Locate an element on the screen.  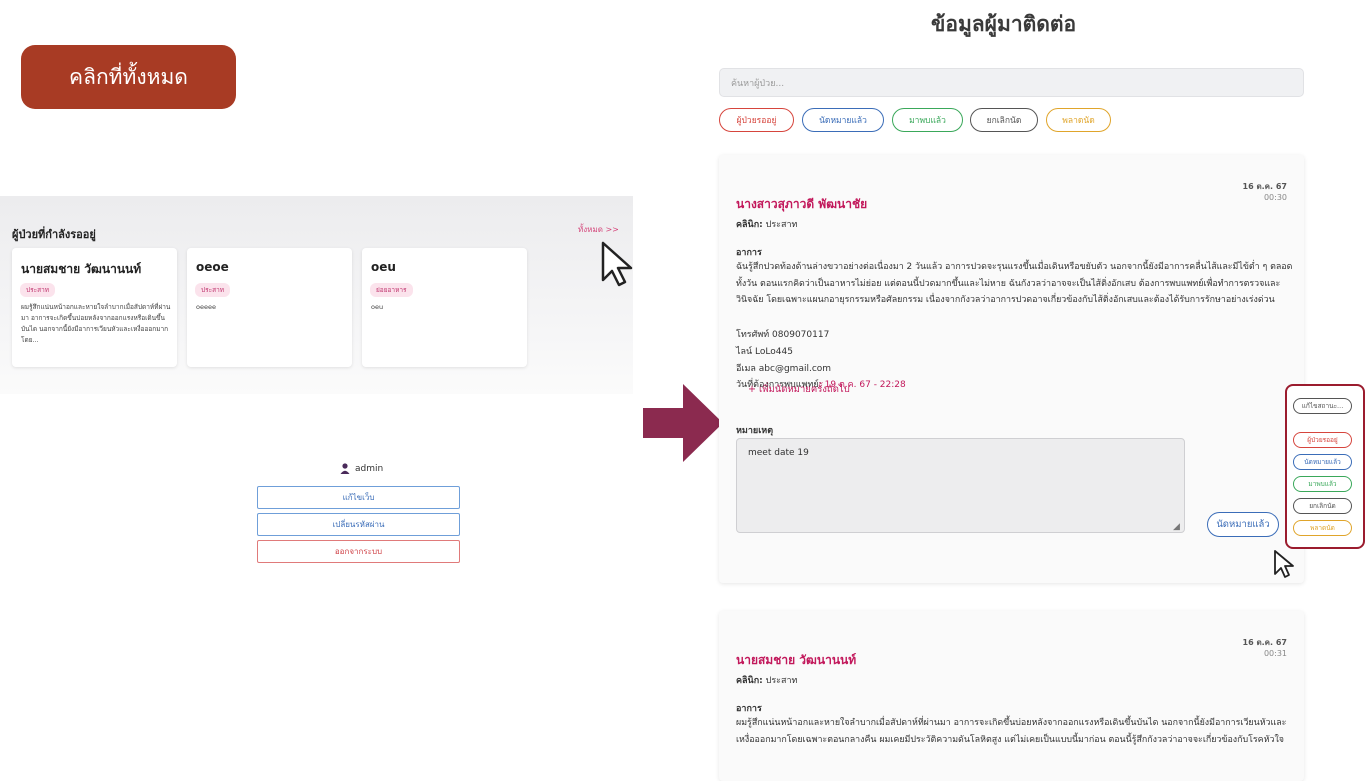
click-all-banner: คลิกที่ทั้งหมด is located at coordinates (128, 77).